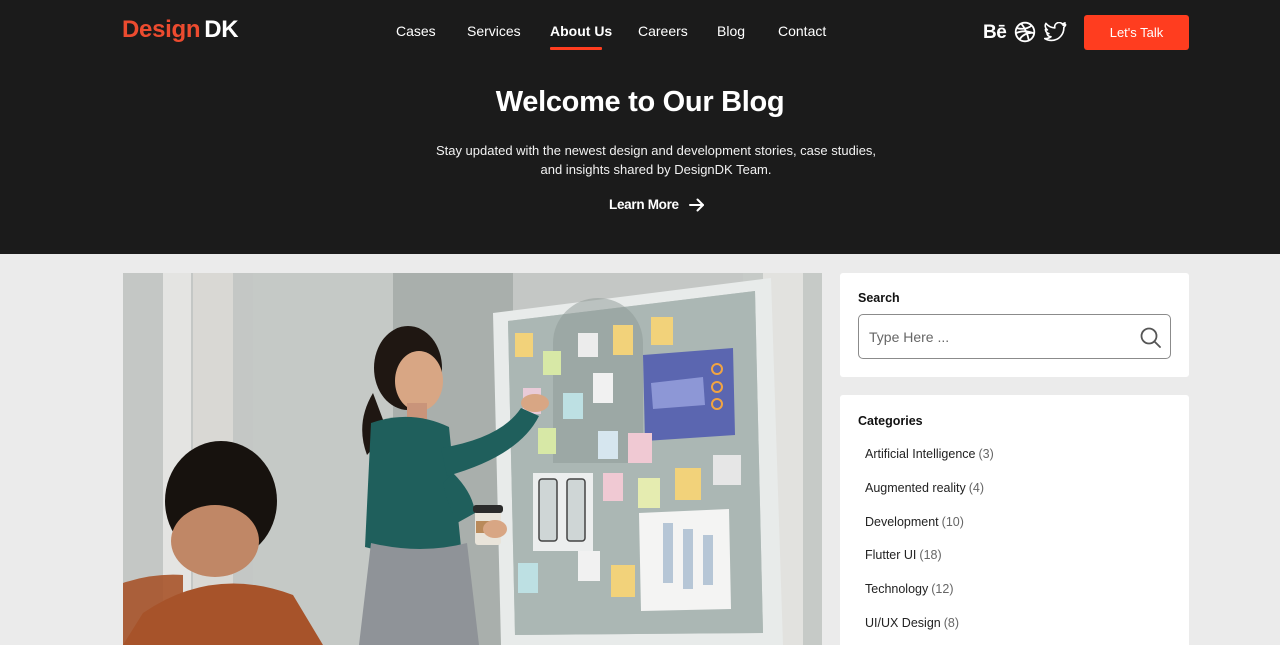 Image resolution: width=1280 pixels, height=645 pixels. I want to click on category-item: Development (10), so click(914, 522).